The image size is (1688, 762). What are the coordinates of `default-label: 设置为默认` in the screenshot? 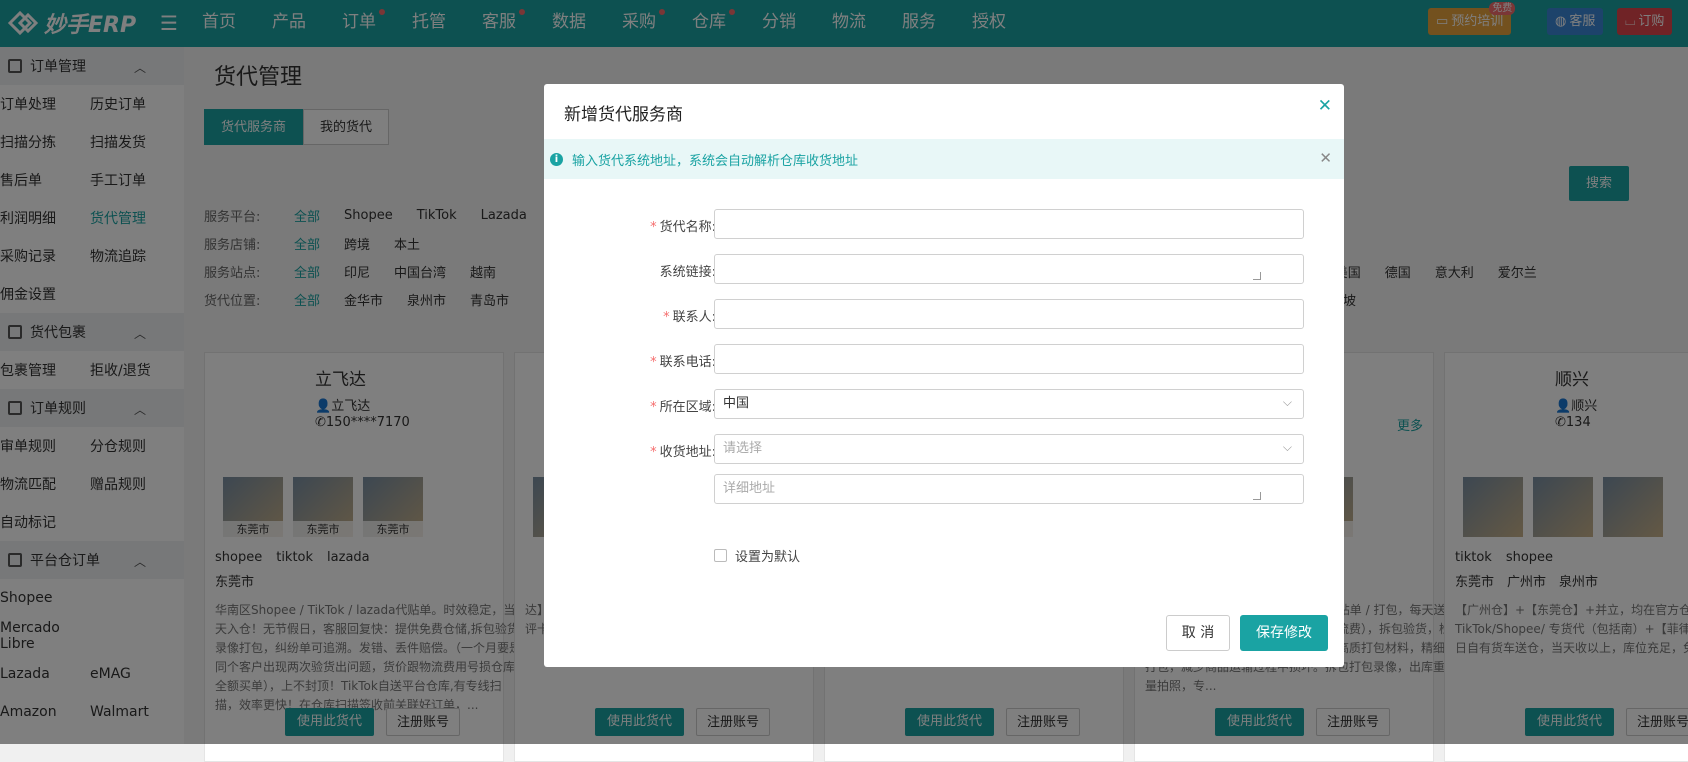 It's located at (768, 557).